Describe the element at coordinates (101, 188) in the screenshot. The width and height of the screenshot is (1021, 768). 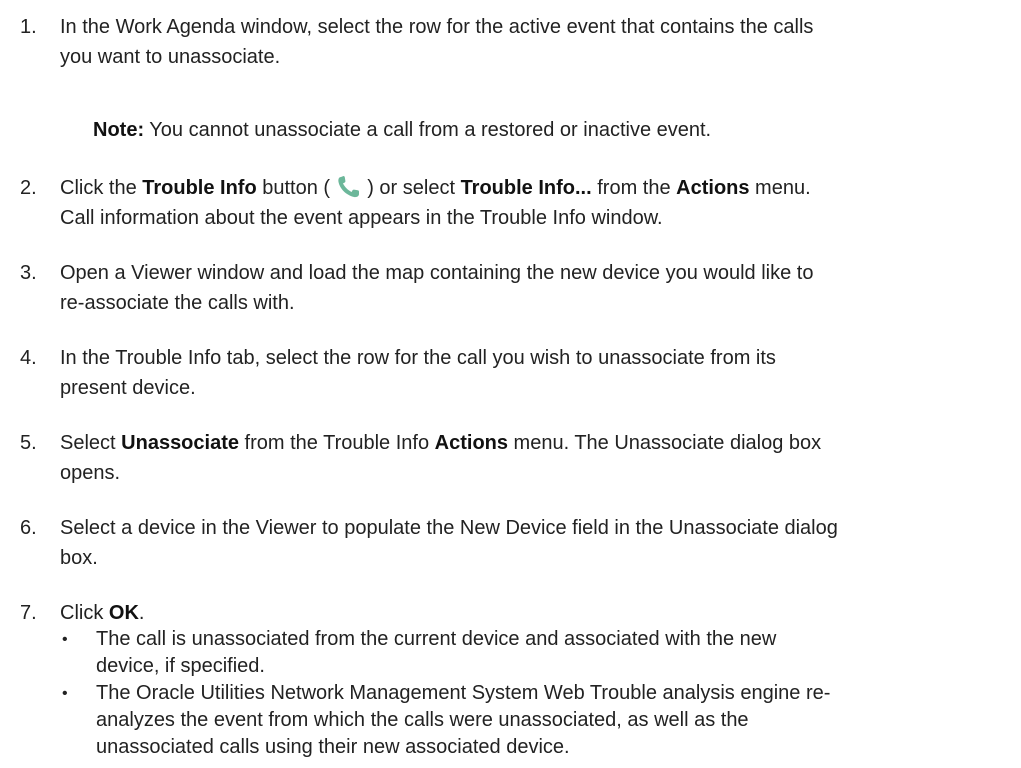
I see `text-run: Click the` at that location.